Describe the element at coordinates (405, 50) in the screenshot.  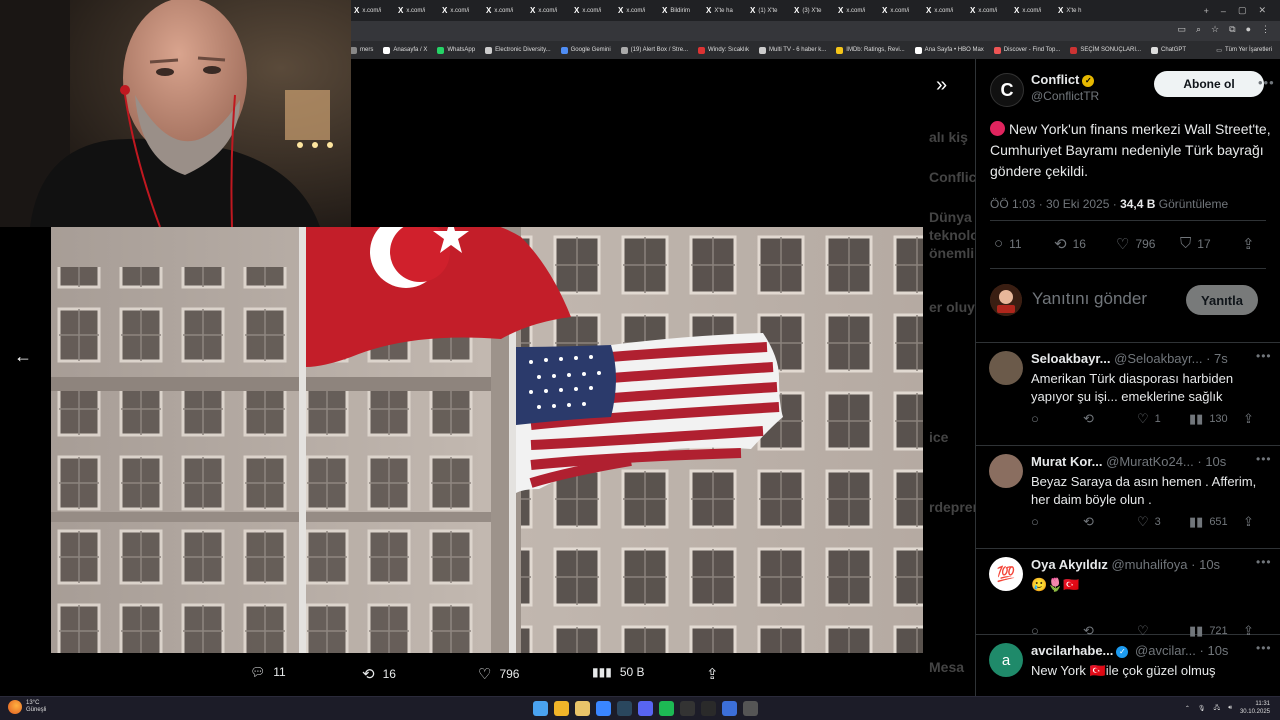
I see `bookmark-item: Anasayfa / X` at that location.